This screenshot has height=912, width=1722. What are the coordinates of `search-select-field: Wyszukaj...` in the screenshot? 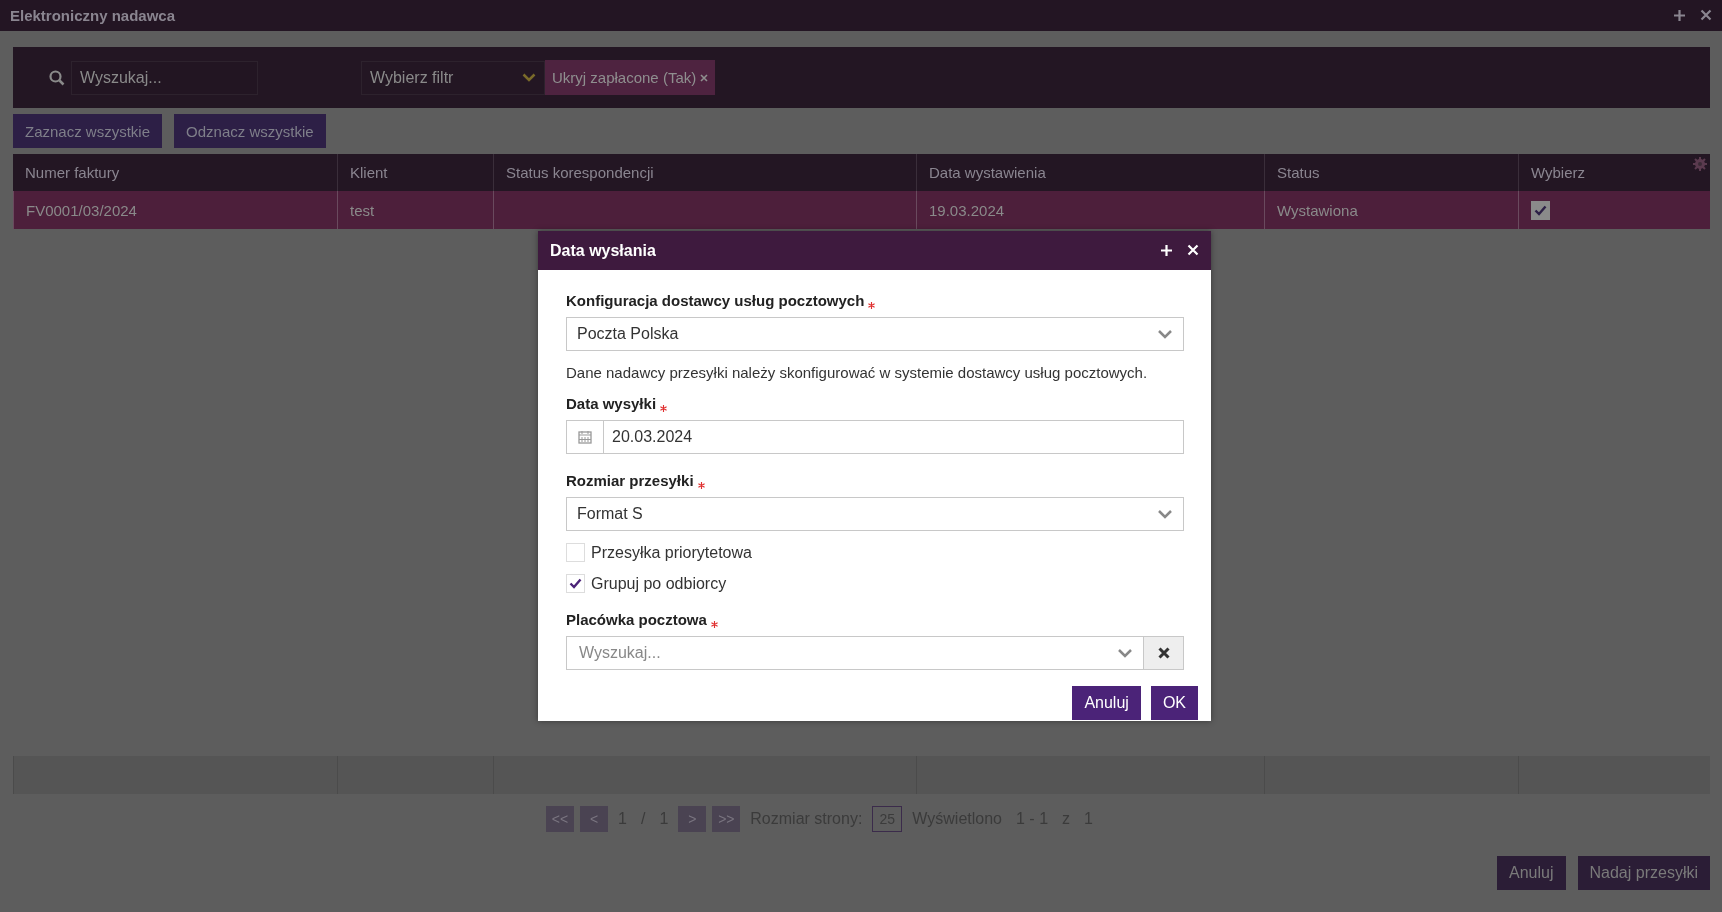 It's located at (855, 653).